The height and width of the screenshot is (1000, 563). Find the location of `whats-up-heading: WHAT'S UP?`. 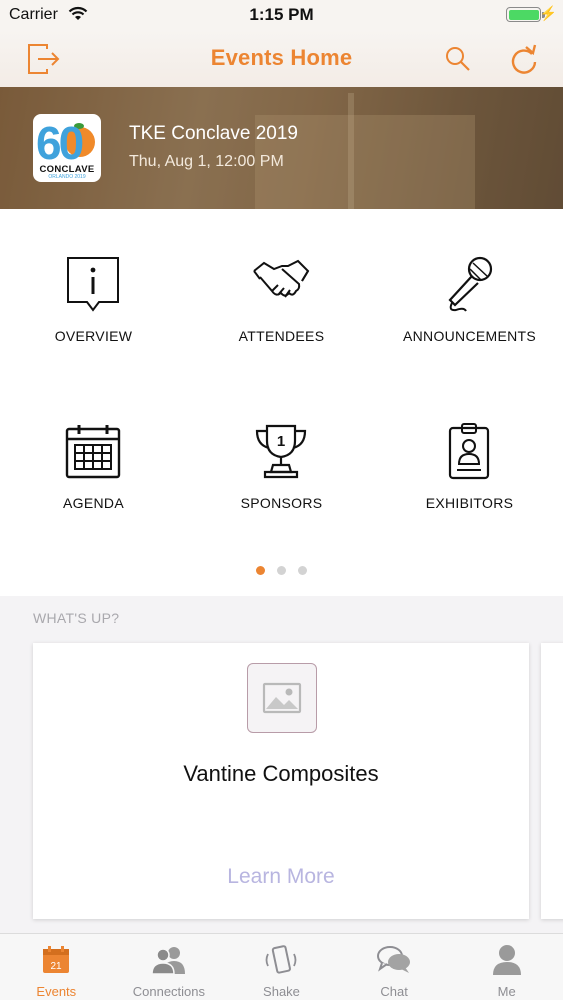

whats-up-heading: WHAT'S UP? is located at coordinates (76, 618).